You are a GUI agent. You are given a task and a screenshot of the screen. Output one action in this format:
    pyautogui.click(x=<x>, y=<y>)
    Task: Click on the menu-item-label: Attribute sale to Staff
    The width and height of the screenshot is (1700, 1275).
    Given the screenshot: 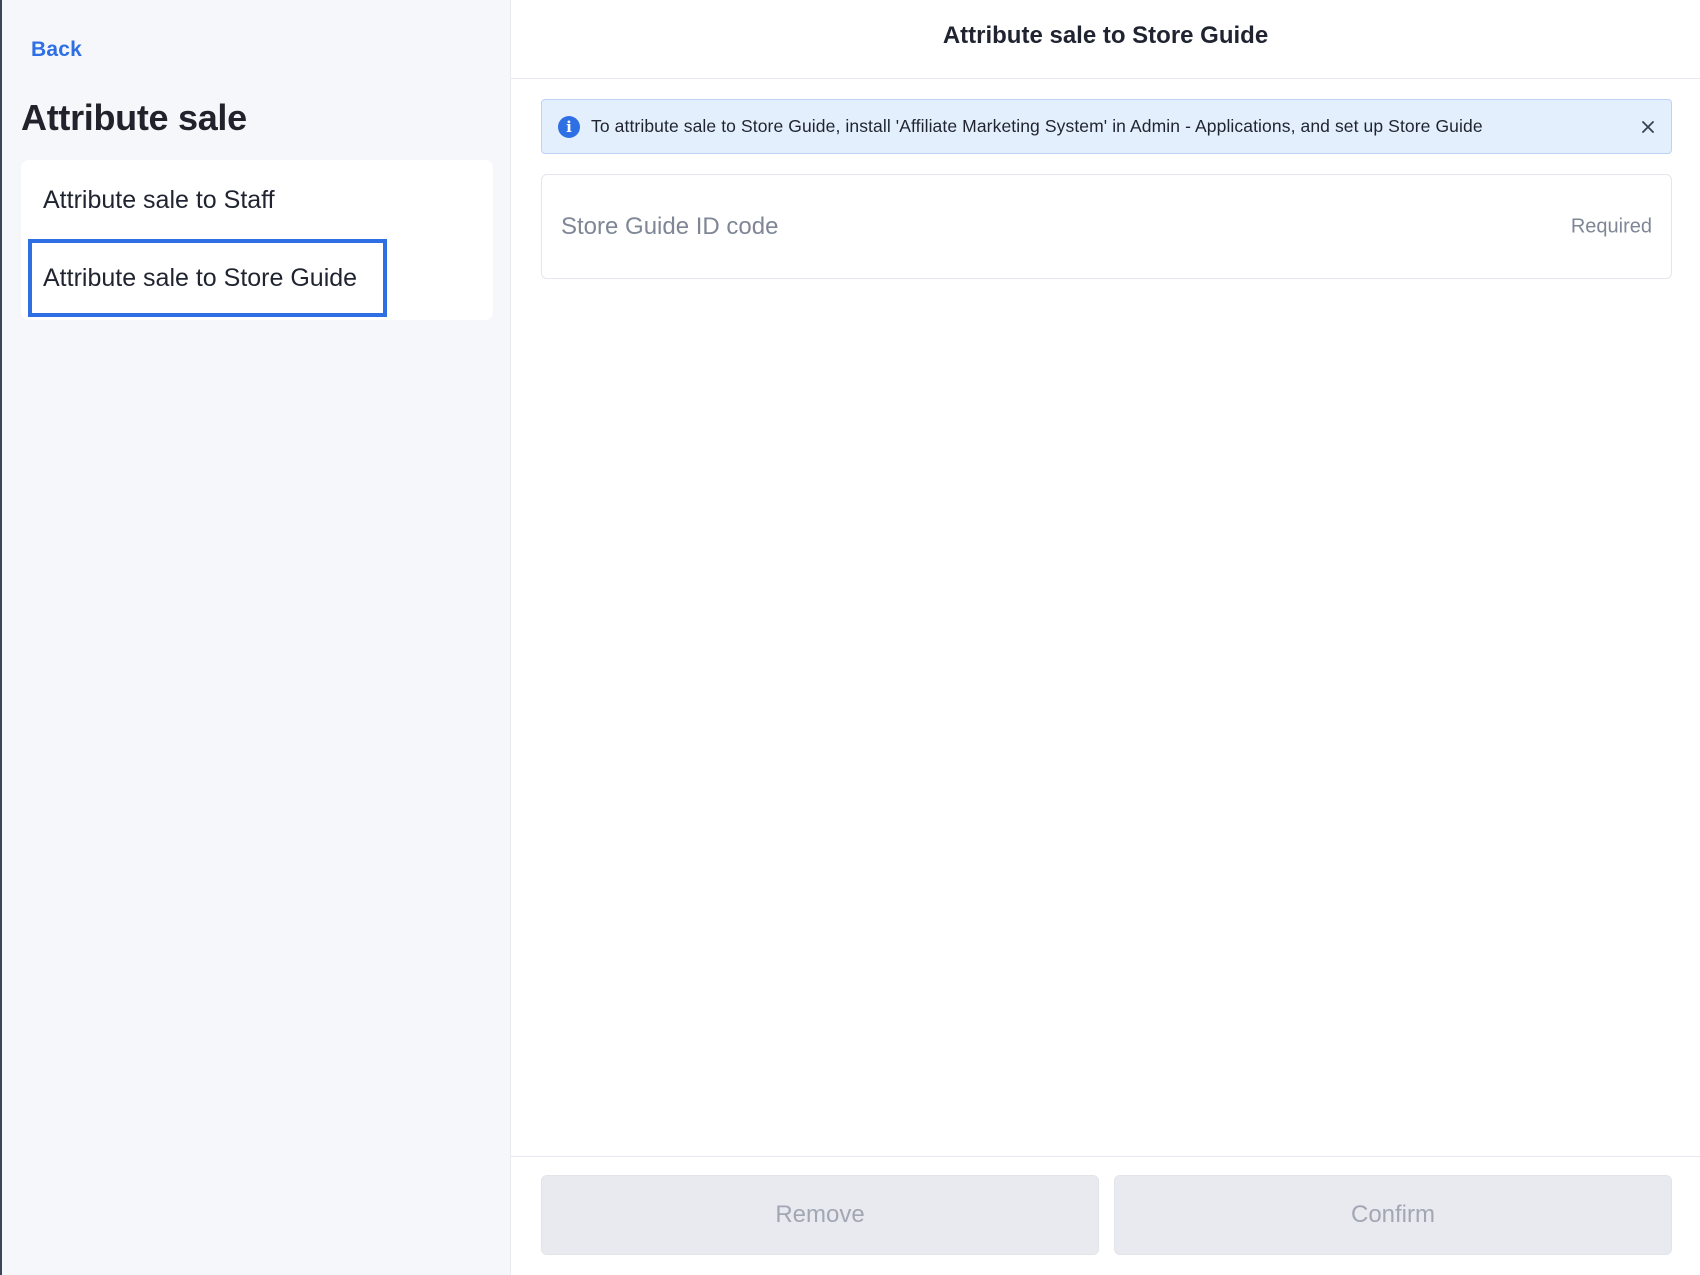 What is the action you would take?
    pyautogui.click(x=159, y=199)
    